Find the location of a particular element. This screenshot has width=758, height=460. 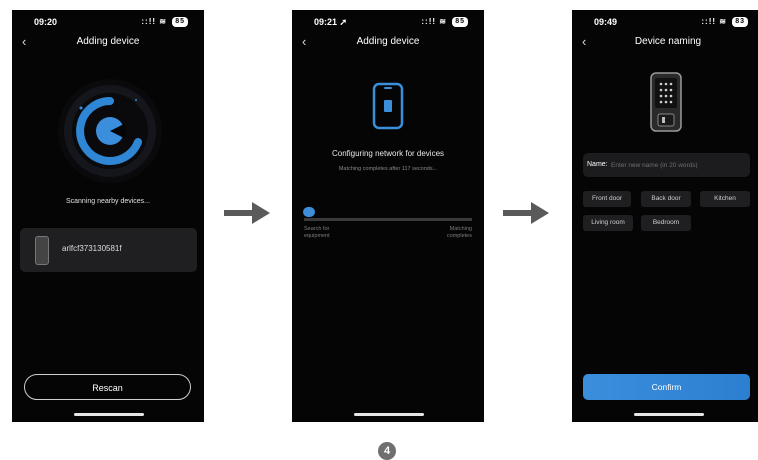

step-end-label-line2: completes is located at coordinates (459, 236).